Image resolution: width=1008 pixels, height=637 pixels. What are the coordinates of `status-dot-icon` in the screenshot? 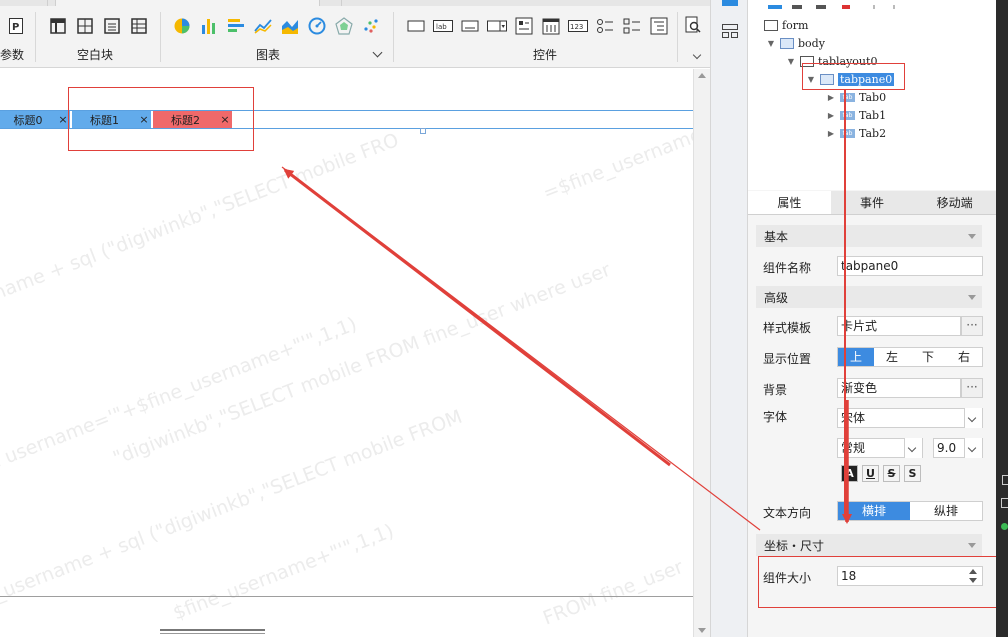 It's located at (1004, 526).